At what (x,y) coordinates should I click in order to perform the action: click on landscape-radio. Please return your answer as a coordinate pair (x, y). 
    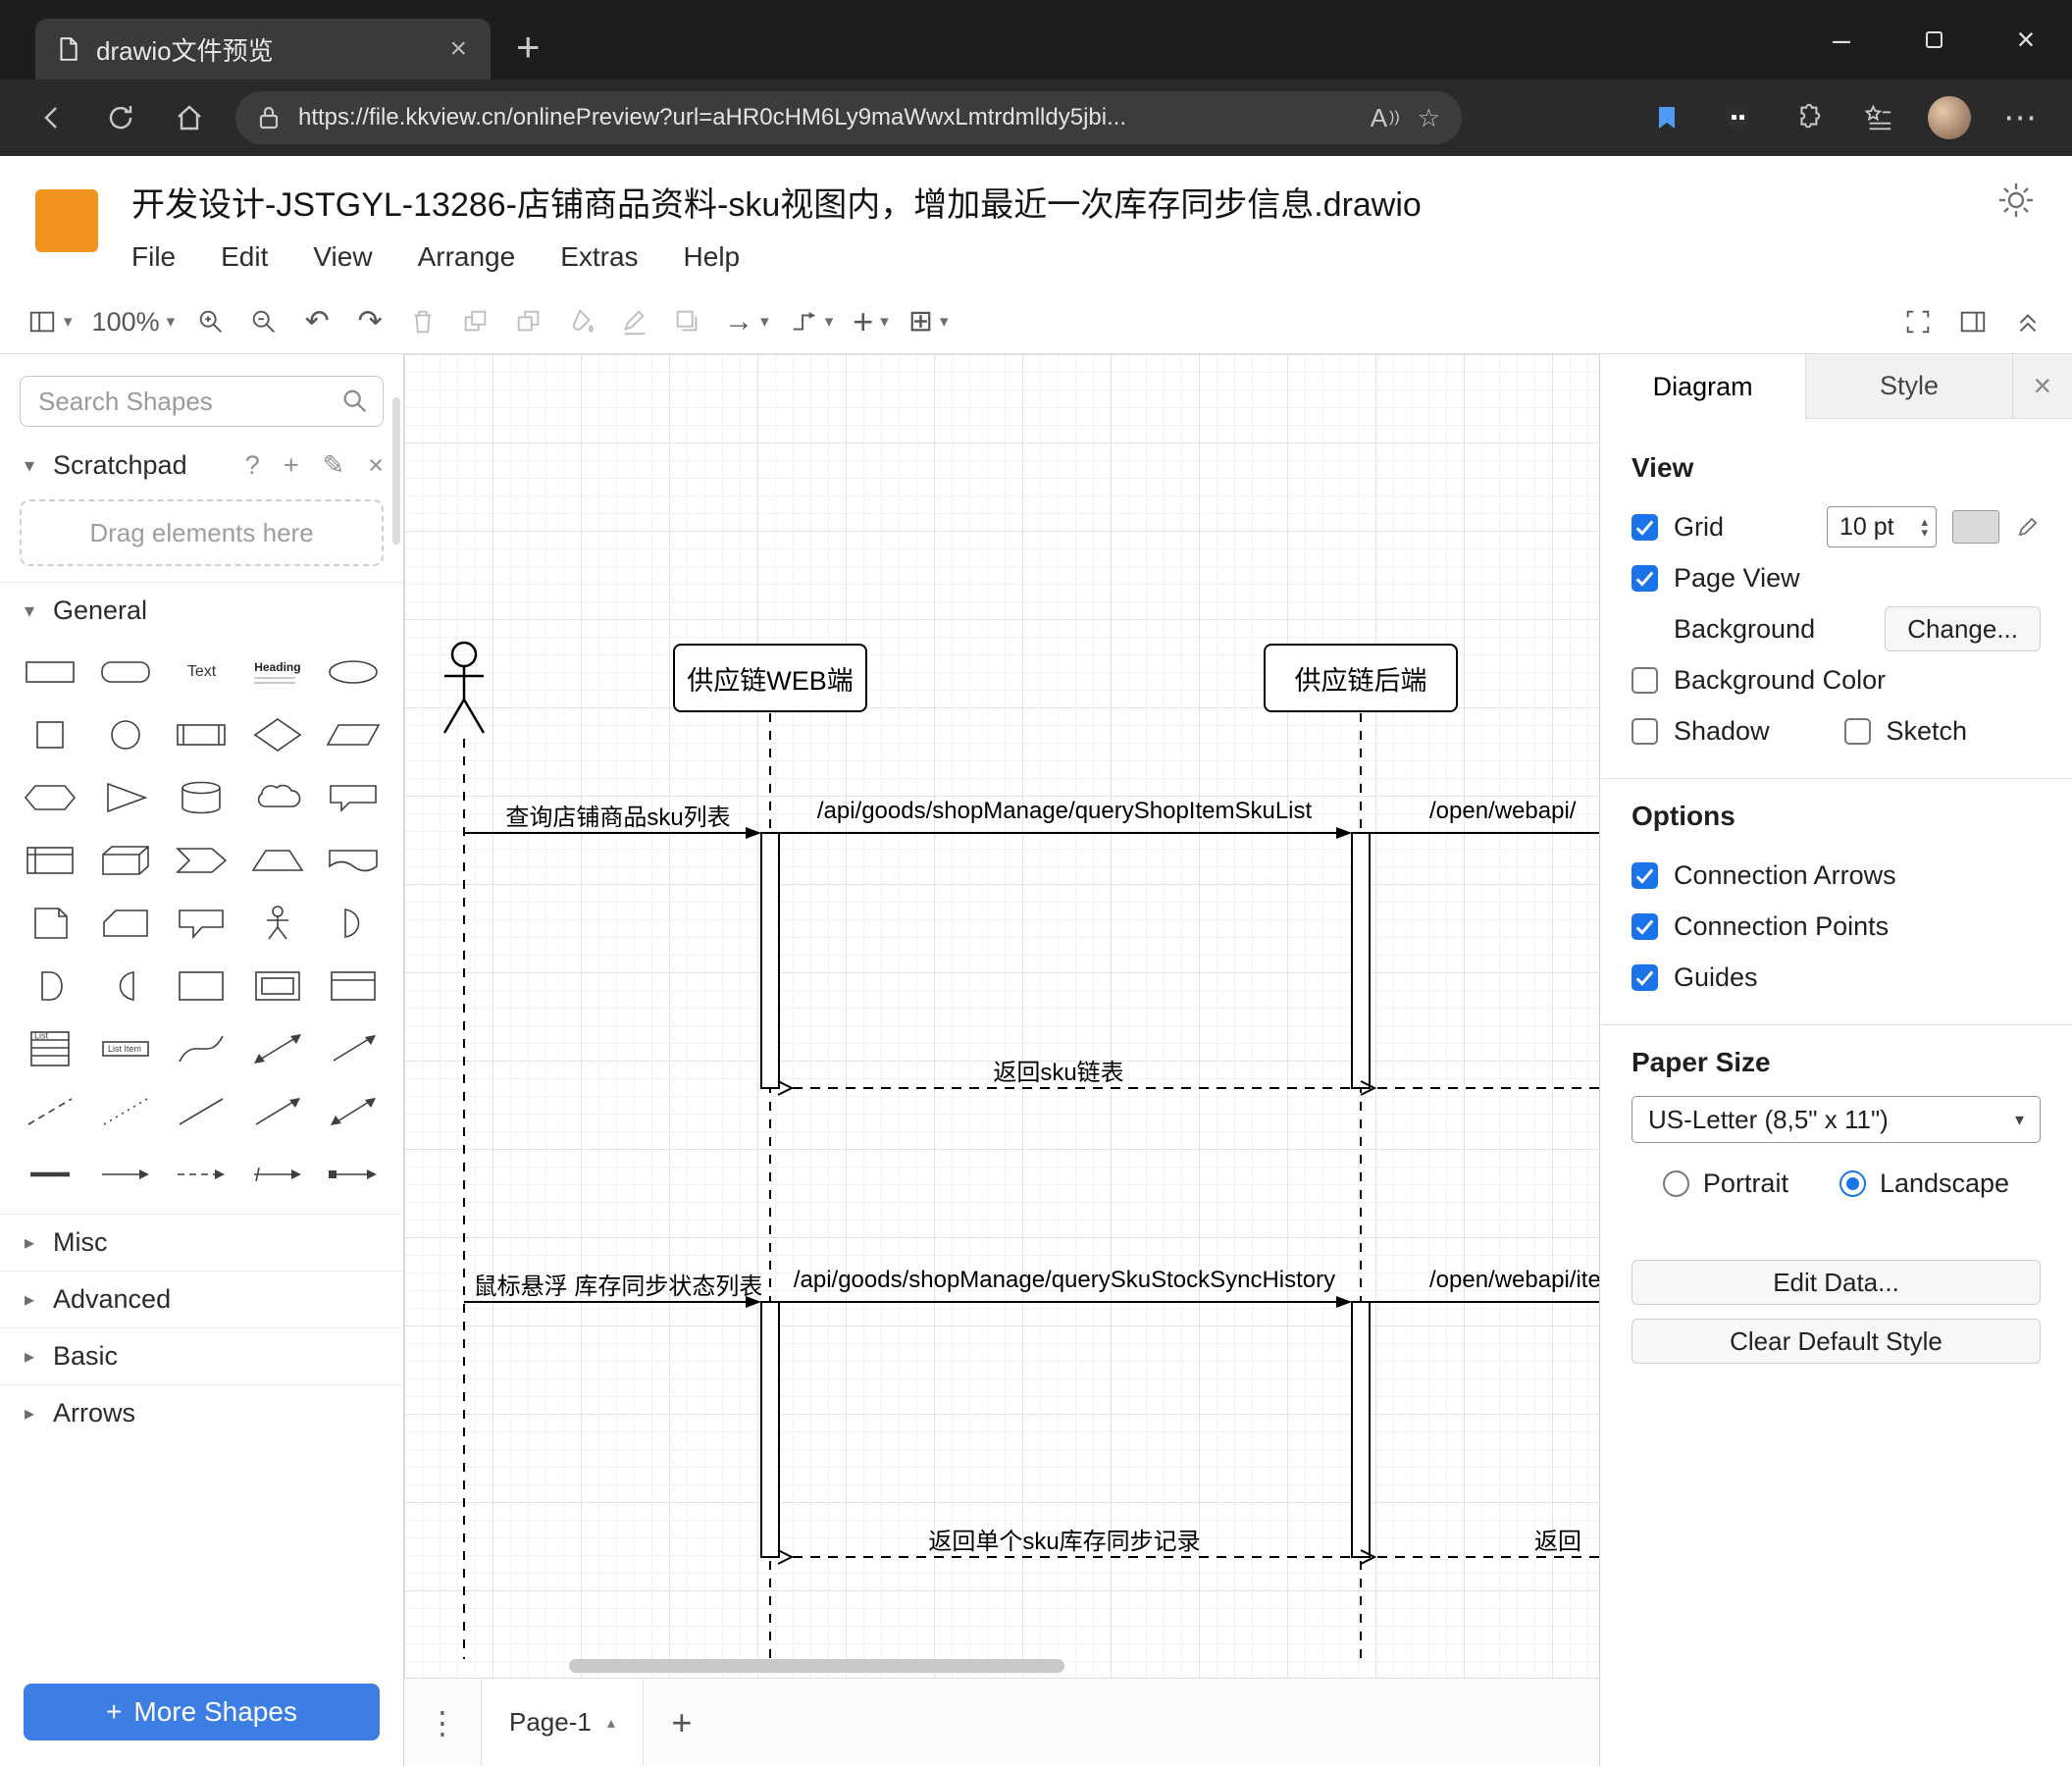
    Looking at the image, I should click on (1852, 1183).